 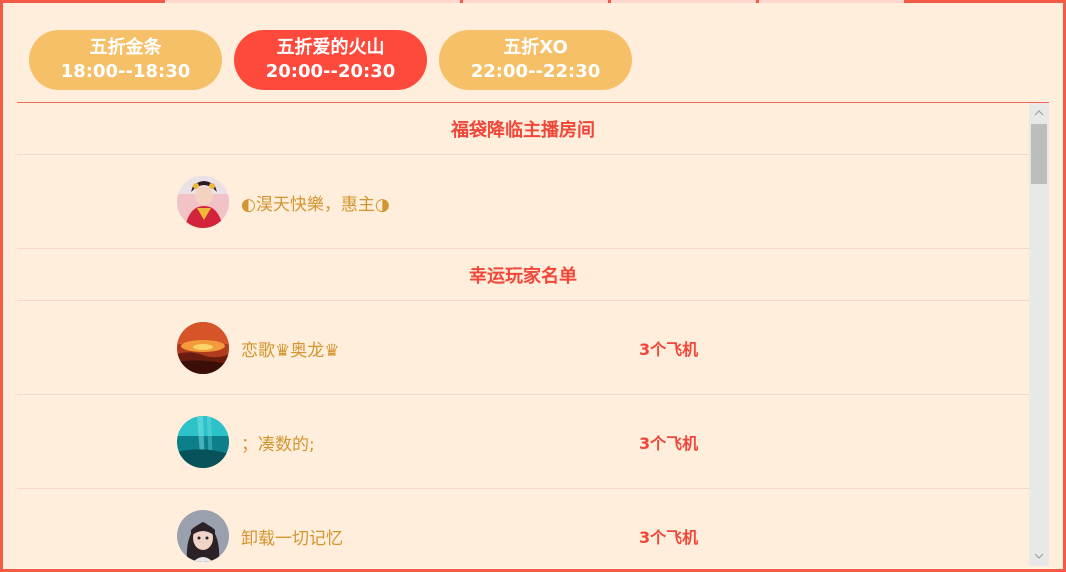 I want to click on scroll-thumb, so click(x=1039, y=154).